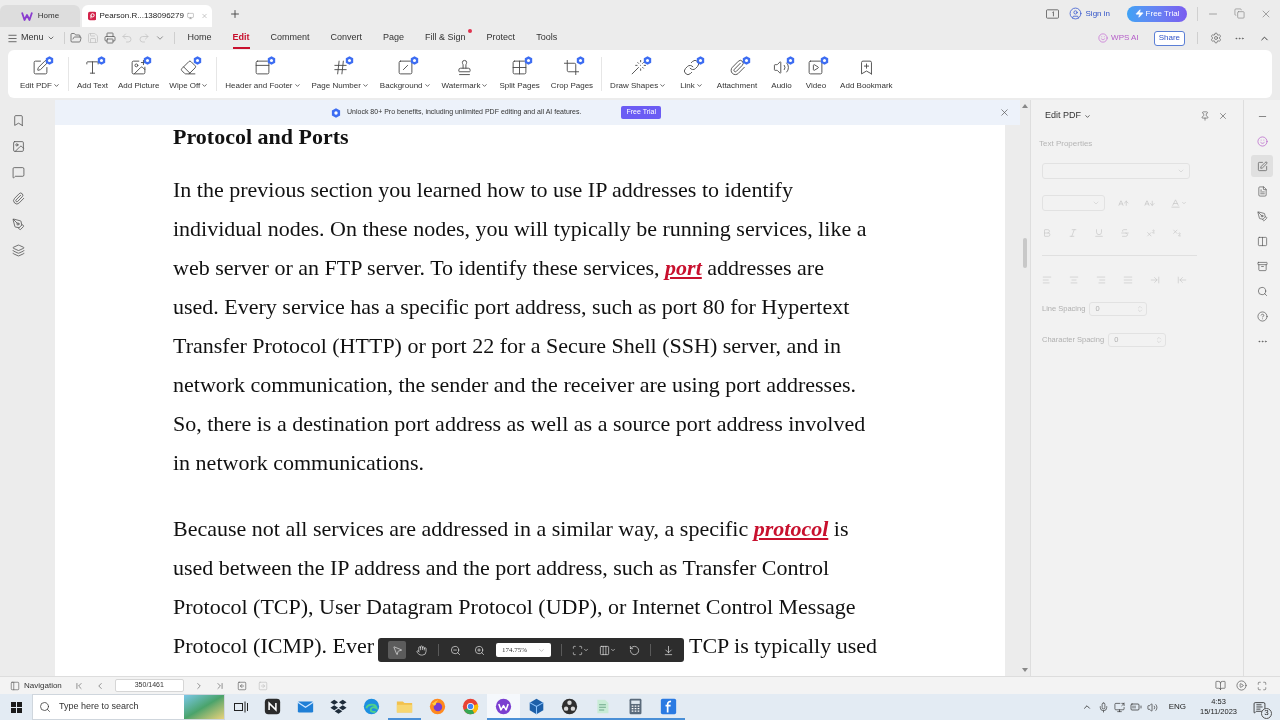 The height and width of the screenshot is (720, 1280). Describe the element at coordinates (189, 74) in the screenshot. I see `ribbon-button: Wipe Off` at that location.